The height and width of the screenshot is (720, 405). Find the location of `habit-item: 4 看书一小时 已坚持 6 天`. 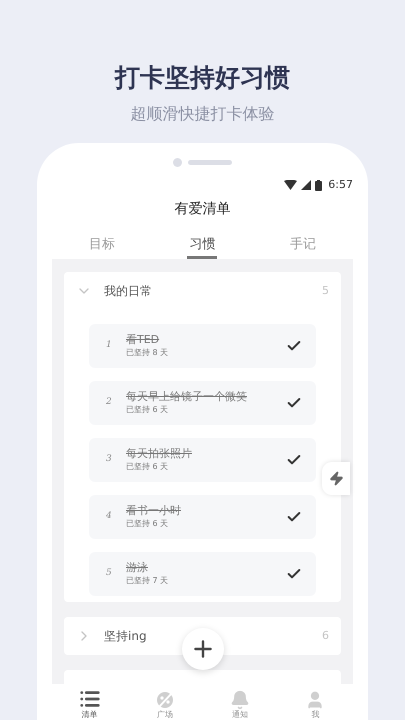

habit-item: 4 看书一小时 已坚持 6 天 is located at coordinates (202, 517).